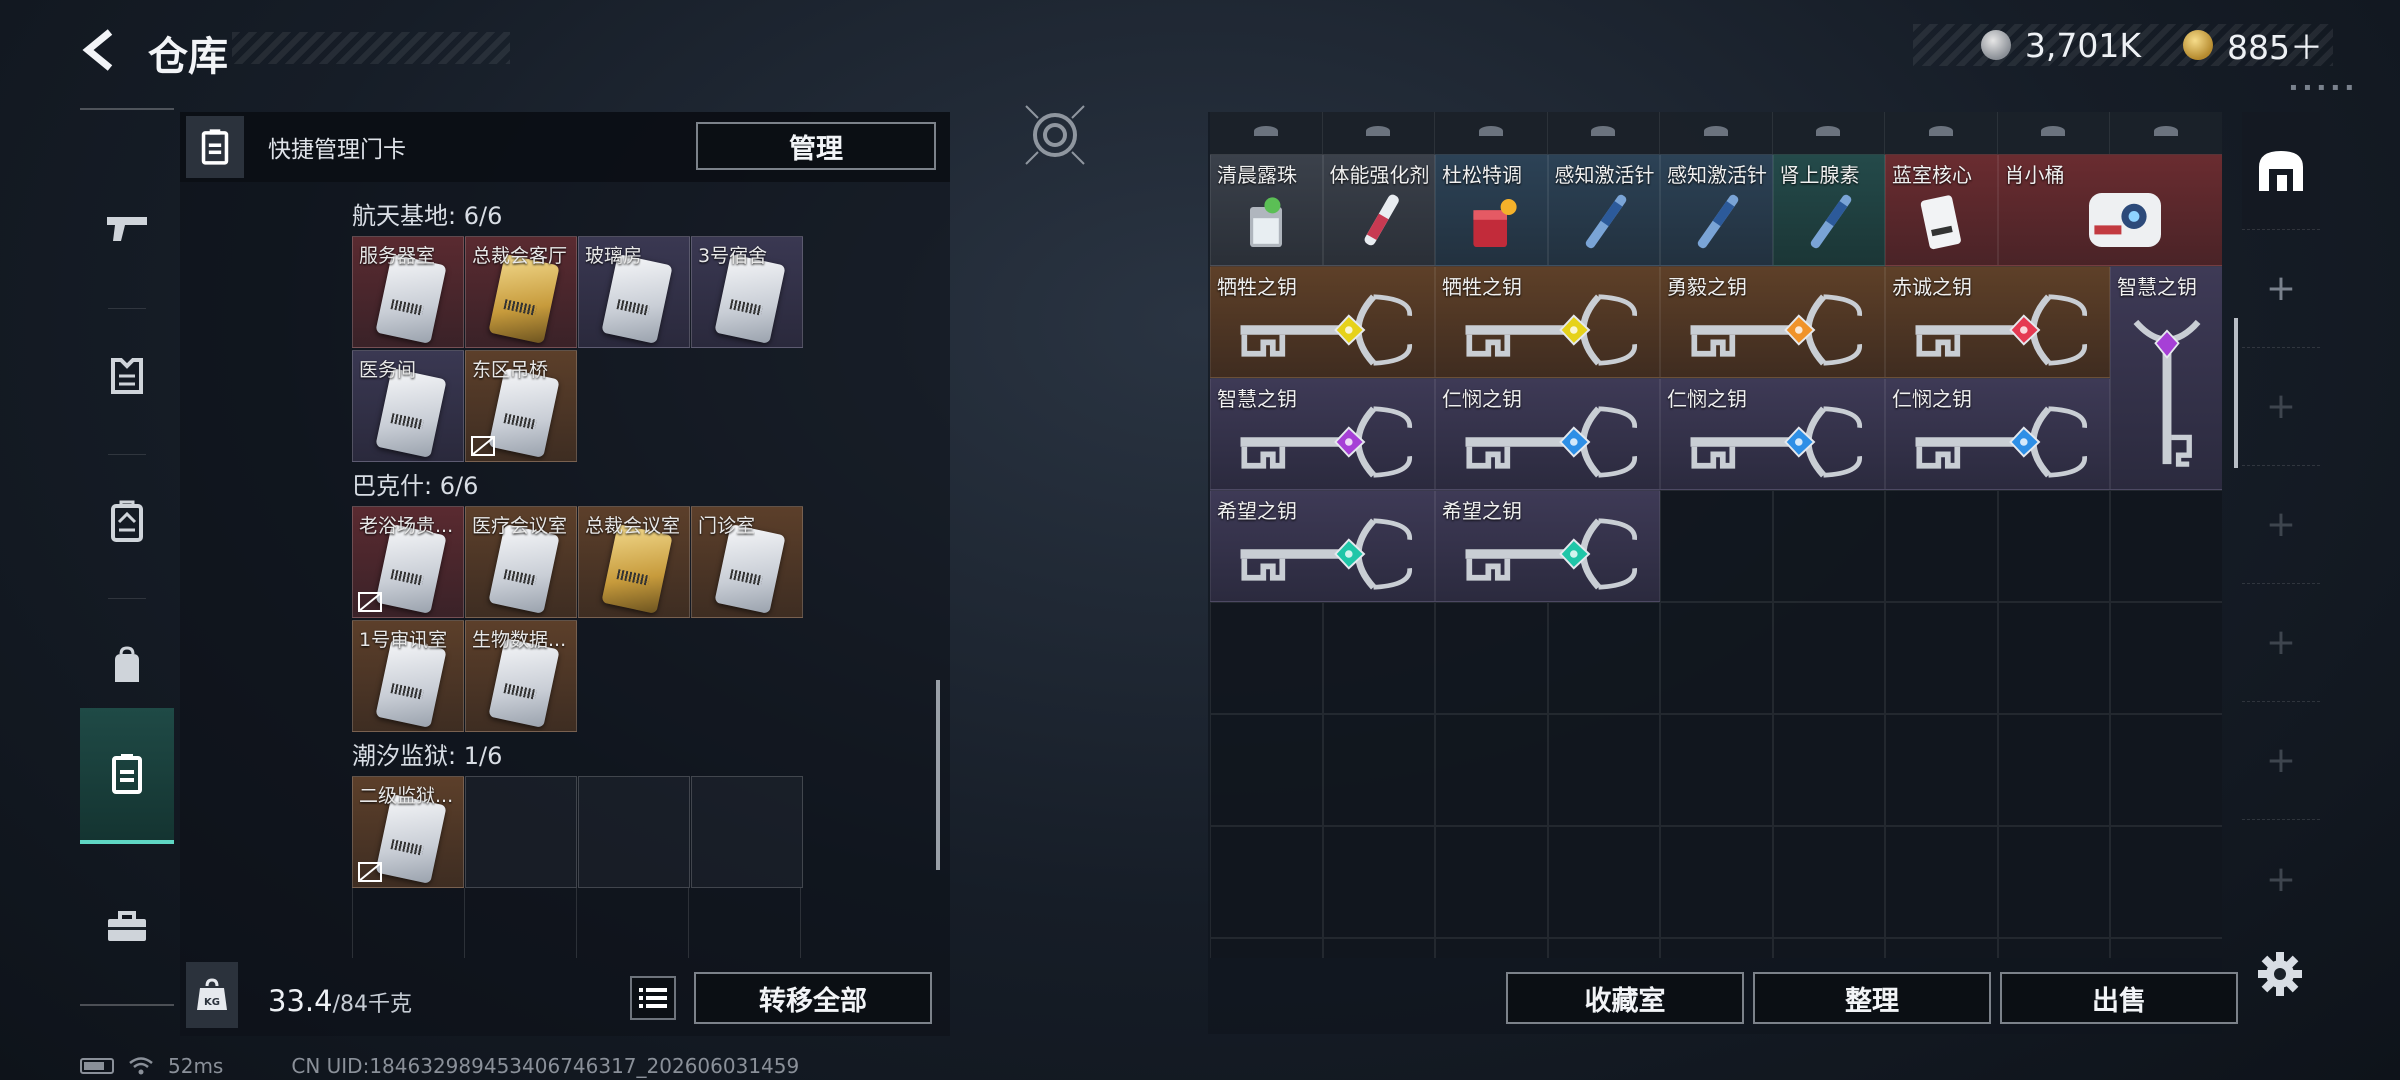 The width and height of the screenshot is (2400, 1080). What do you see at coordinates (1772, 322) in the screenshot?
I see `inventory-item: 勇毅之钥` at bounding box center [1772, 322].